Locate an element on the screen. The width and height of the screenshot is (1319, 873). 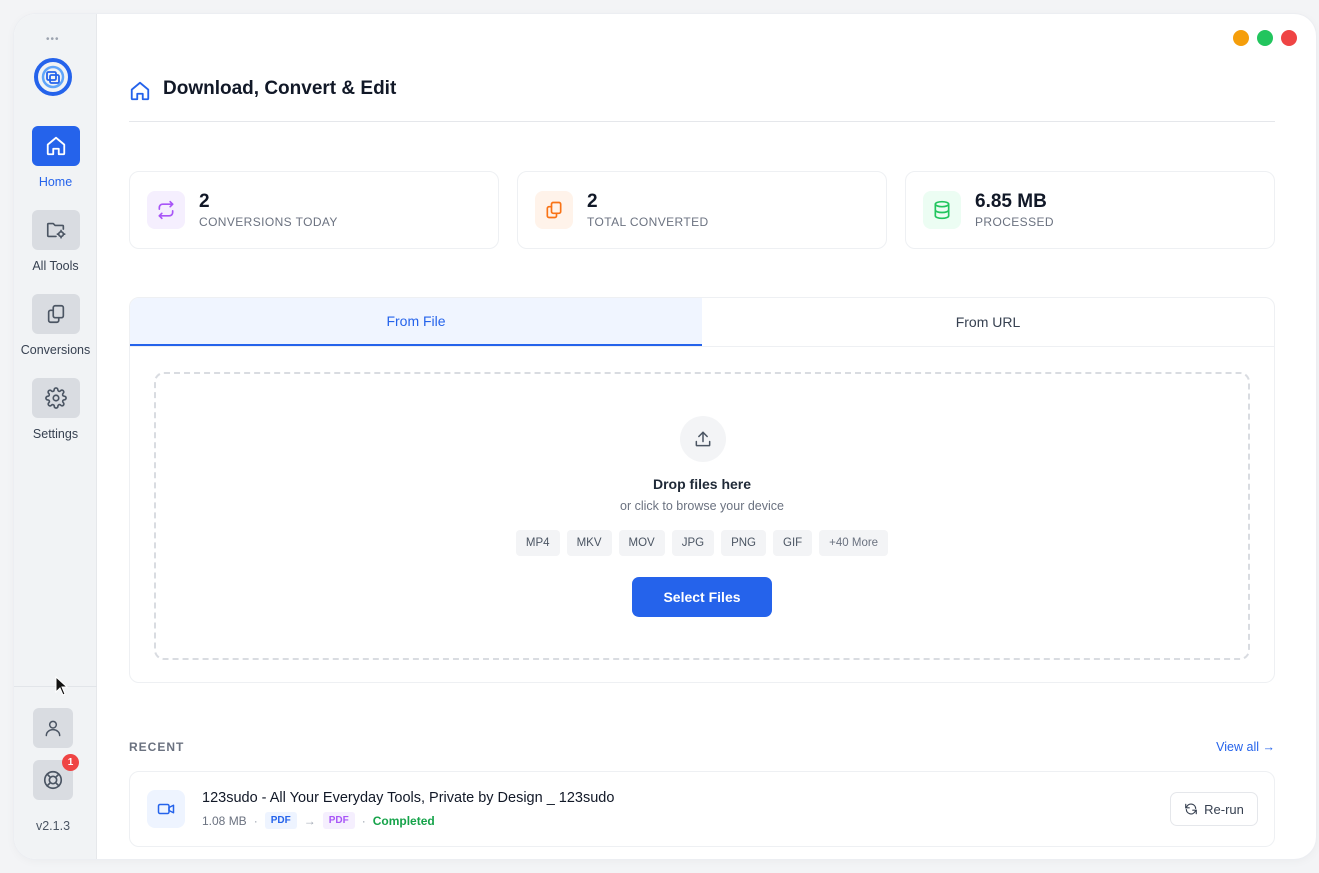
recent-title: RECENT is located at coordinates (157, 747).